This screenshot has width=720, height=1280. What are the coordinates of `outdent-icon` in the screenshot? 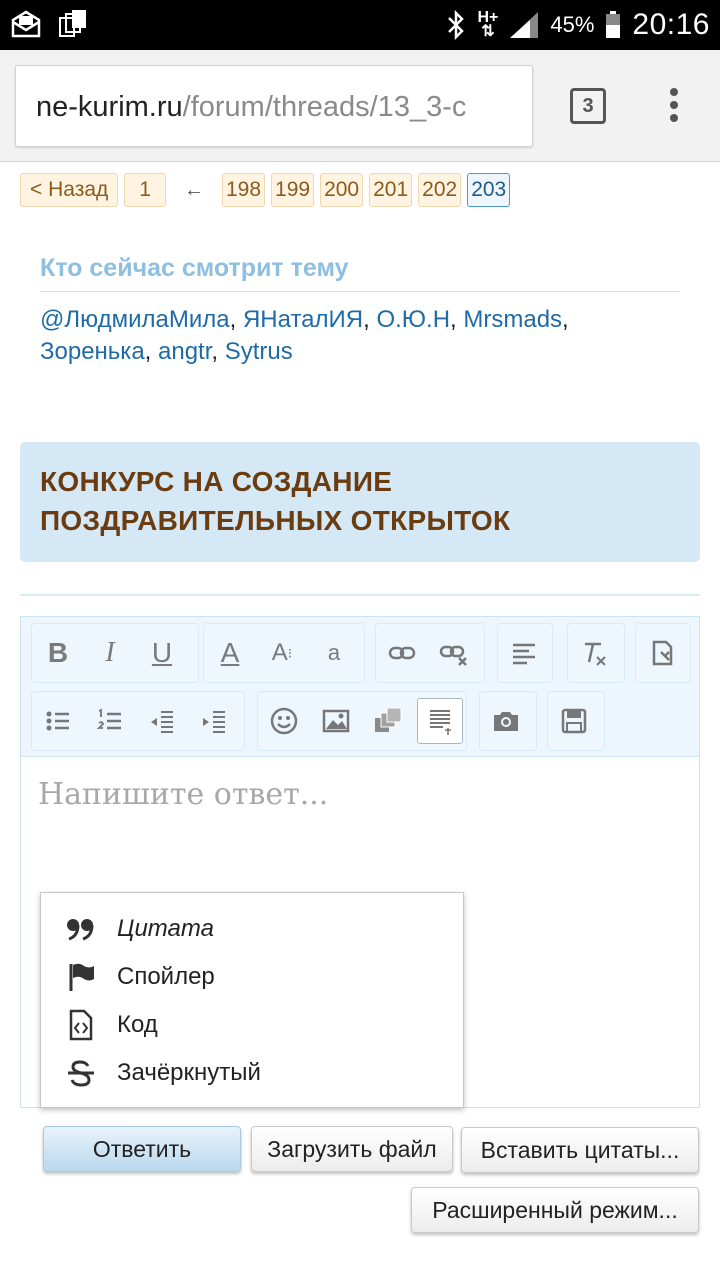 It's located at (162, 721).